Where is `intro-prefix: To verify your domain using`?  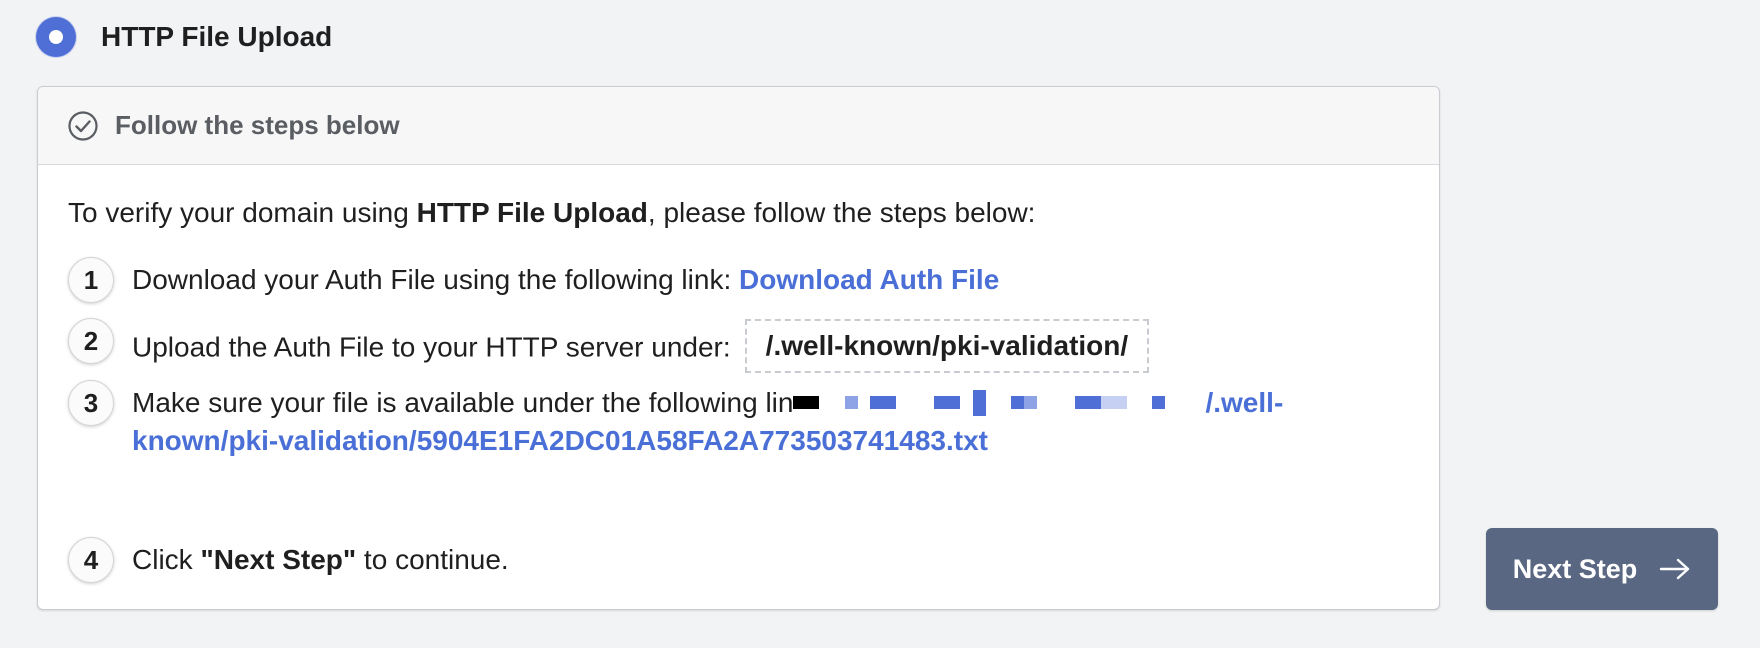 intro-prefix: To verify your domain using is located at coordinates (242, 212).